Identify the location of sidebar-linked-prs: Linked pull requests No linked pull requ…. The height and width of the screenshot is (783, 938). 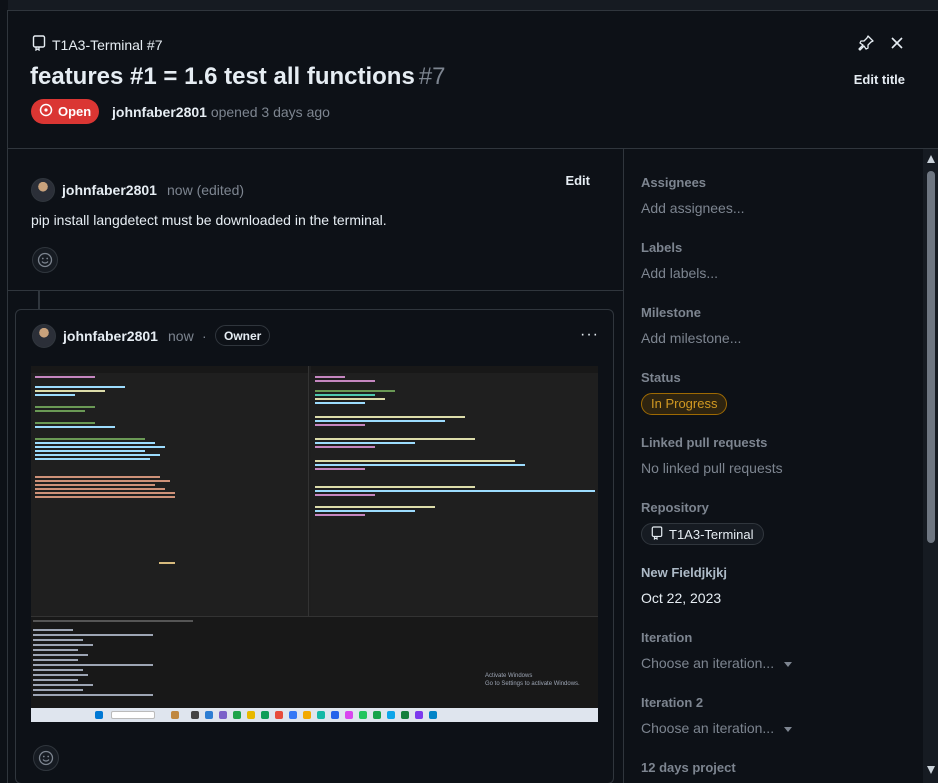
(776, 455).